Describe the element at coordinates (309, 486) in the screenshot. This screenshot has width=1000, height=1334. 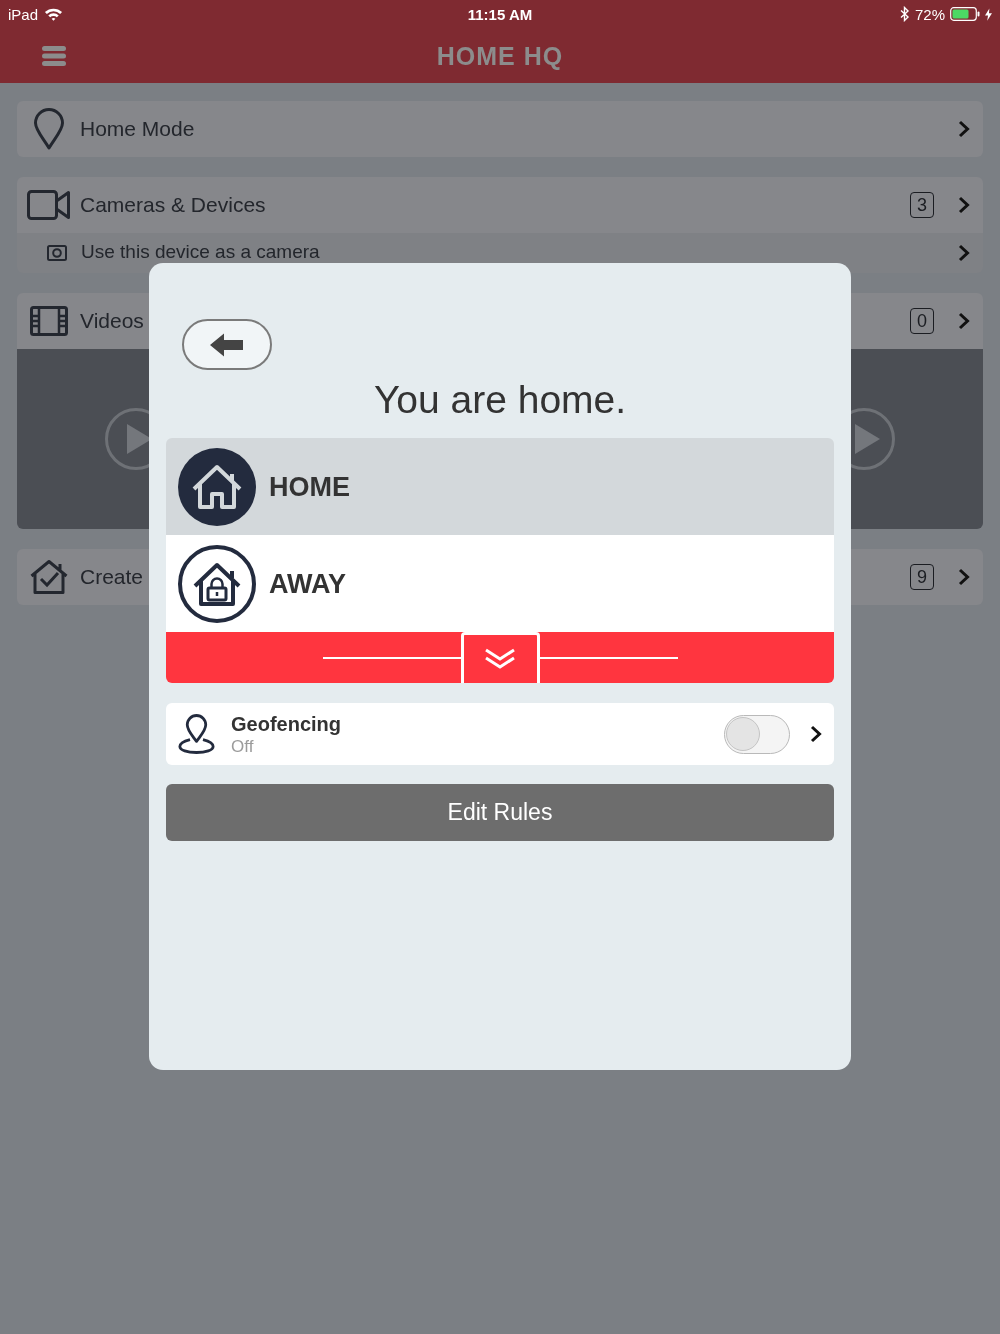
I see `mode-label: HOME` at that location.